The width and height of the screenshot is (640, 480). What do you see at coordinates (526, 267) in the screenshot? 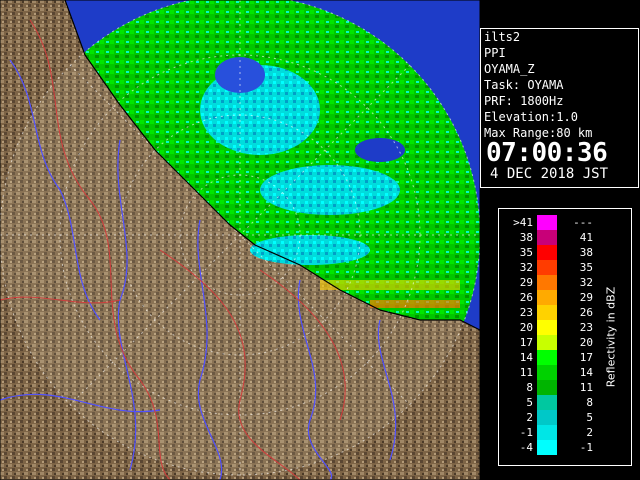
I see `legend-lower-bound: 32` at bounding box center [526, 267].